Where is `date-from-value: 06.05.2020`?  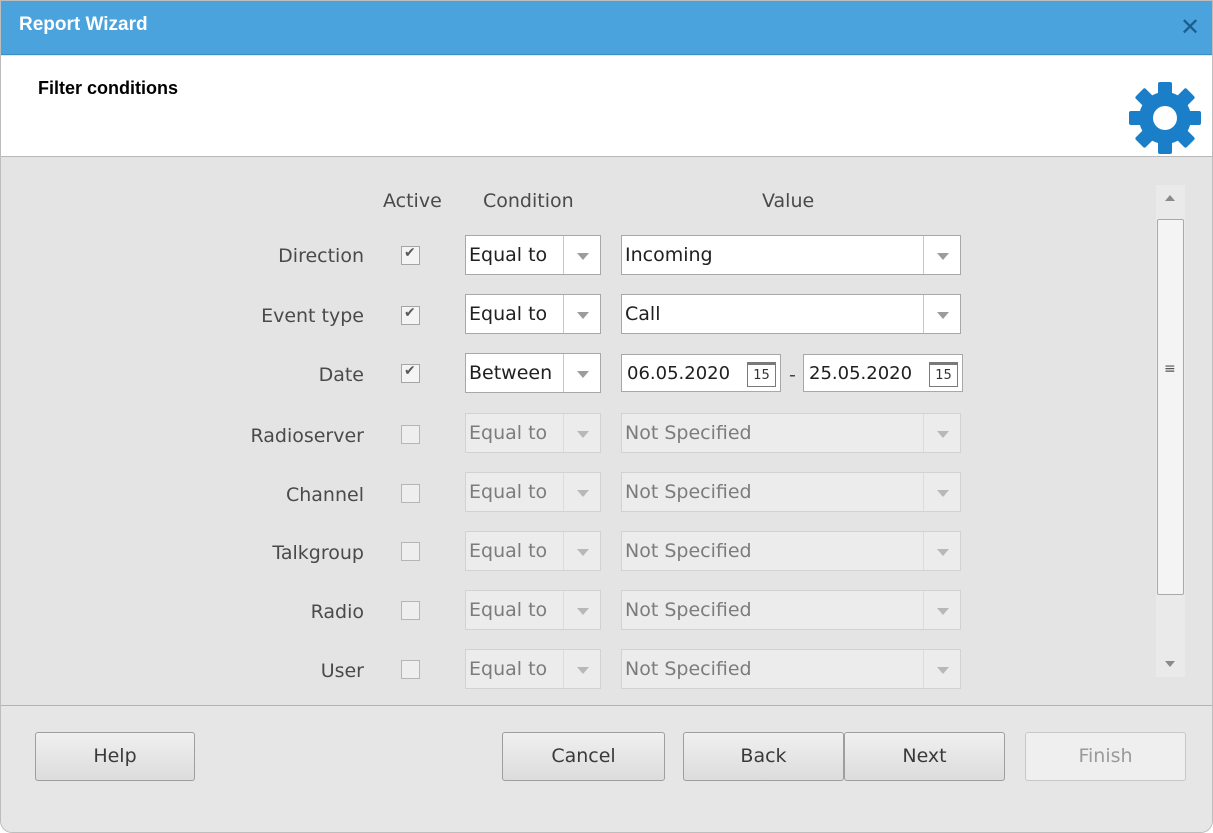 date-from-value: 06.05.2020 is located at coordinates (679, 373).